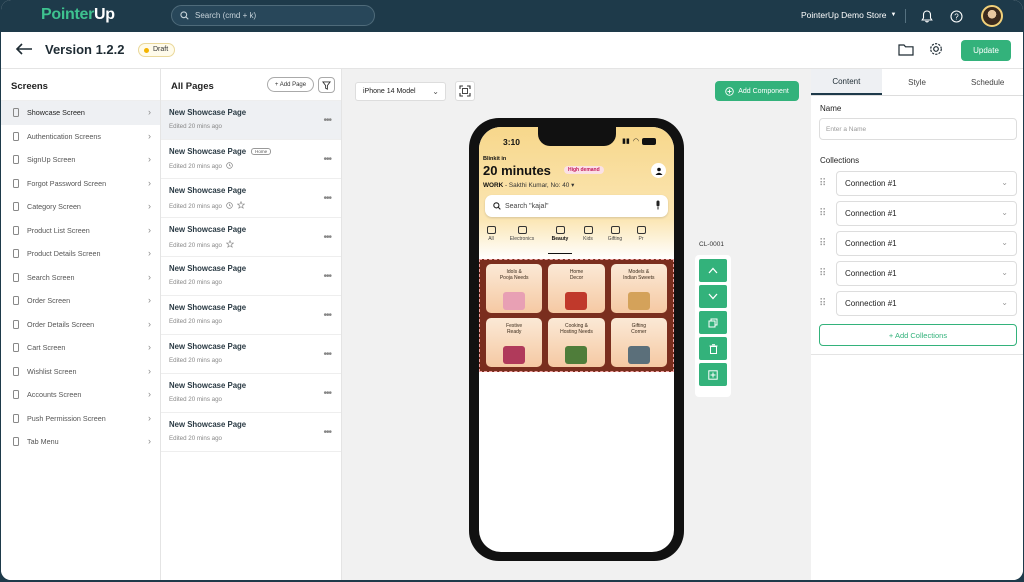 This screenshot has width=1024, height=582. Describe the element at coordinates (465, 91) in the screenshot. I see `qr-scan-icon` at that location.